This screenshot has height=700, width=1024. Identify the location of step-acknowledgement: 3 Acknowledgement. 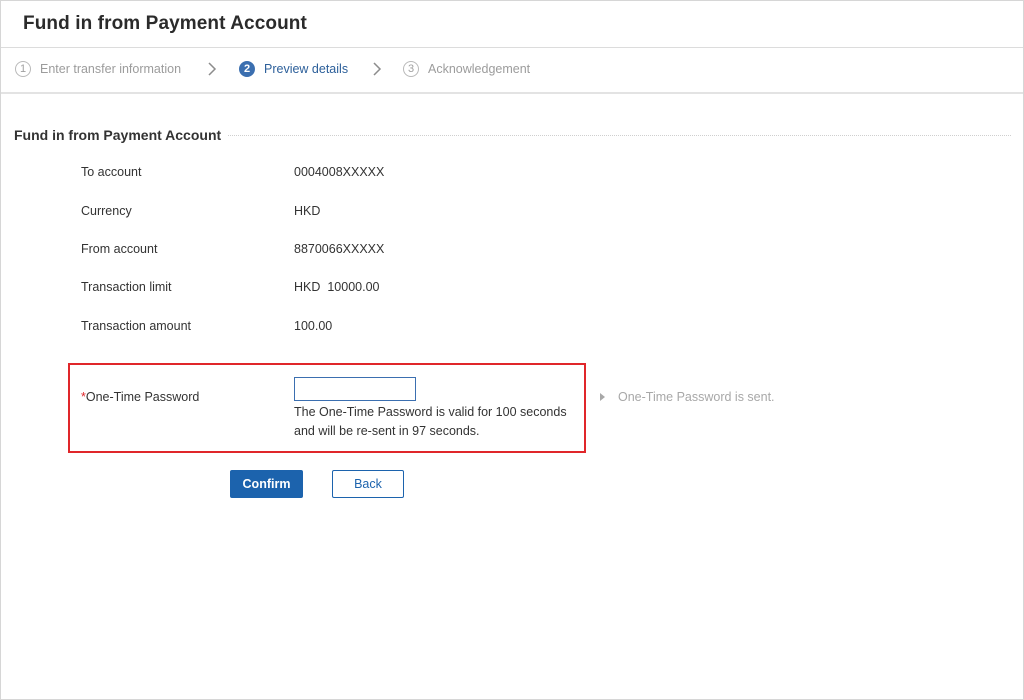
(466, 69).